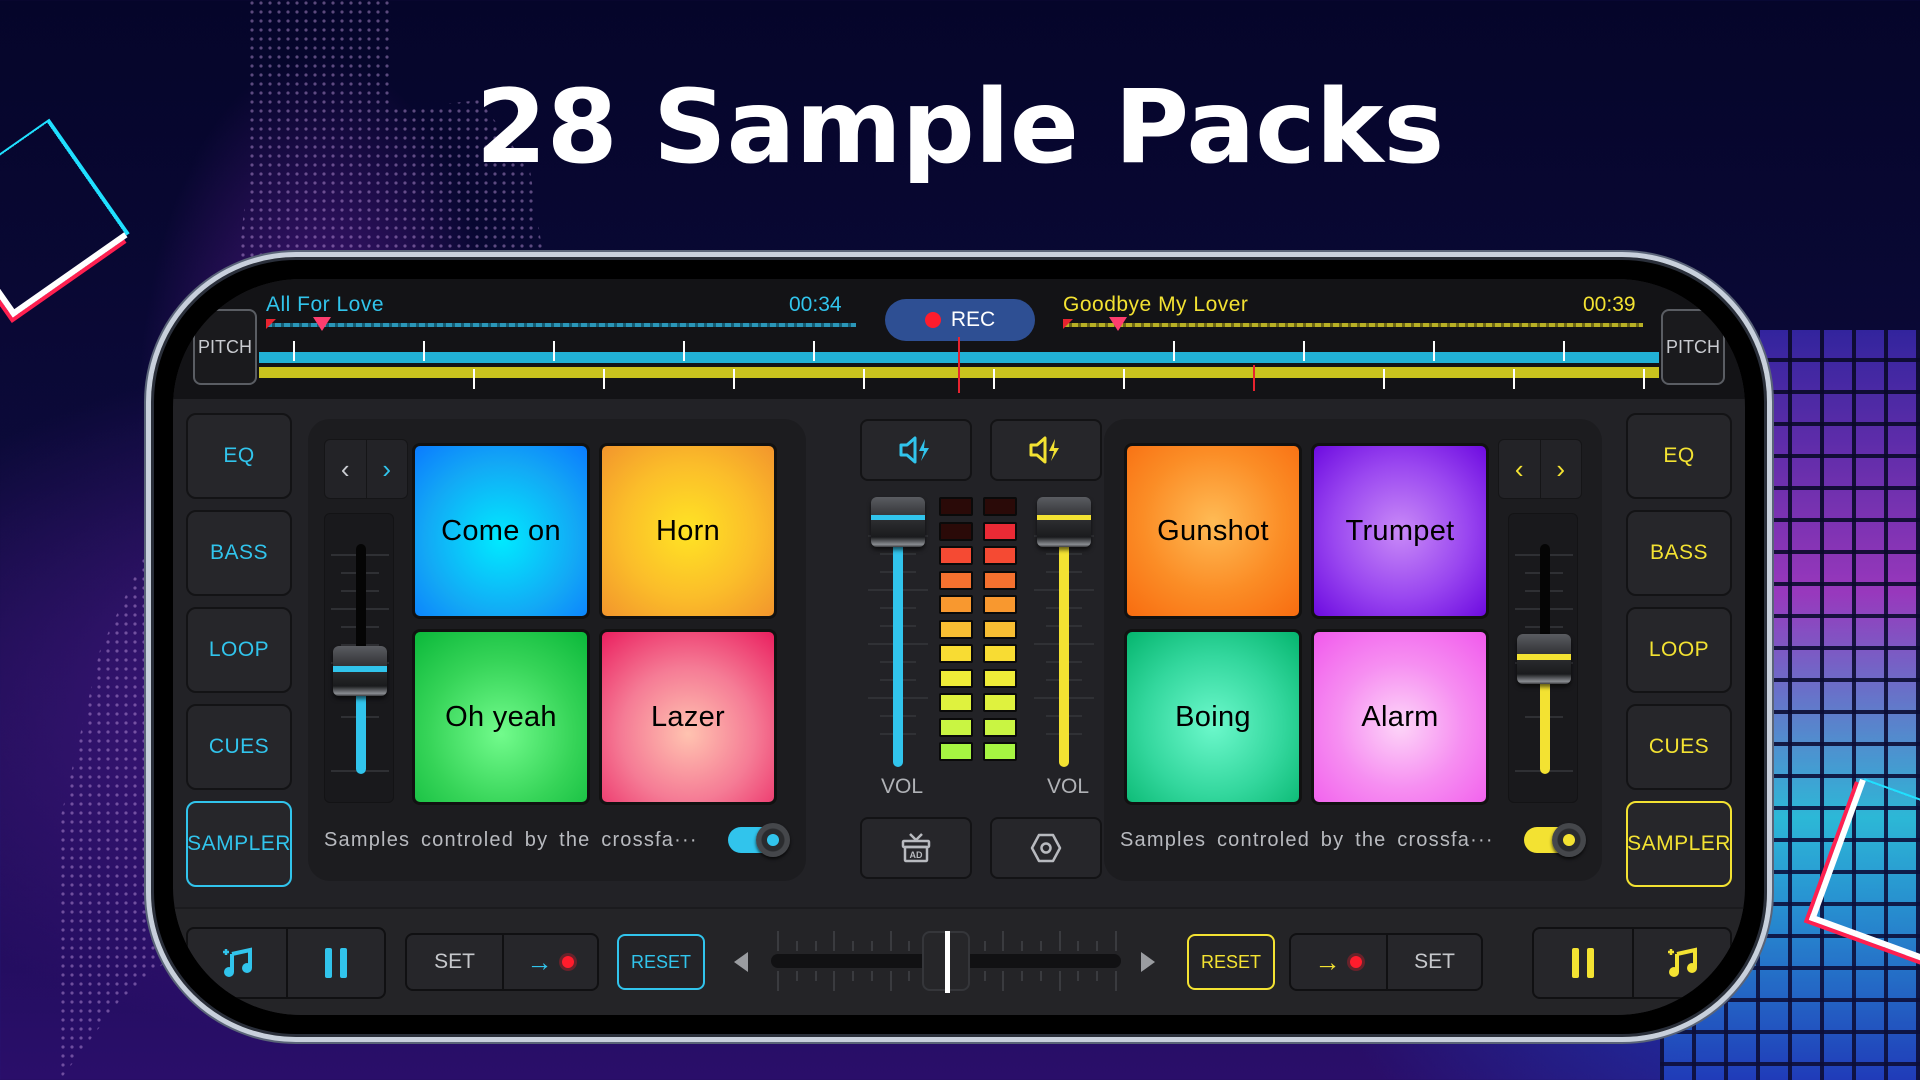 This screenshot has height=1080, width=1920. Describe the element at coordinates (1681, 963) in the screenshot. I see `deck-b-add-music-button` at that location.